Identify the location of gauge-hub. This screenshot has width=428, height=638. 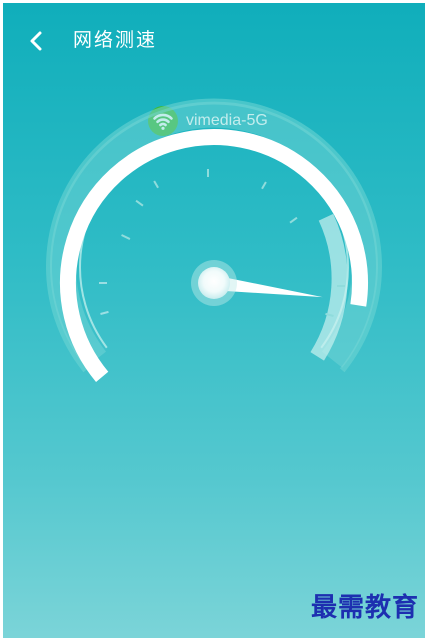
(214, 283).